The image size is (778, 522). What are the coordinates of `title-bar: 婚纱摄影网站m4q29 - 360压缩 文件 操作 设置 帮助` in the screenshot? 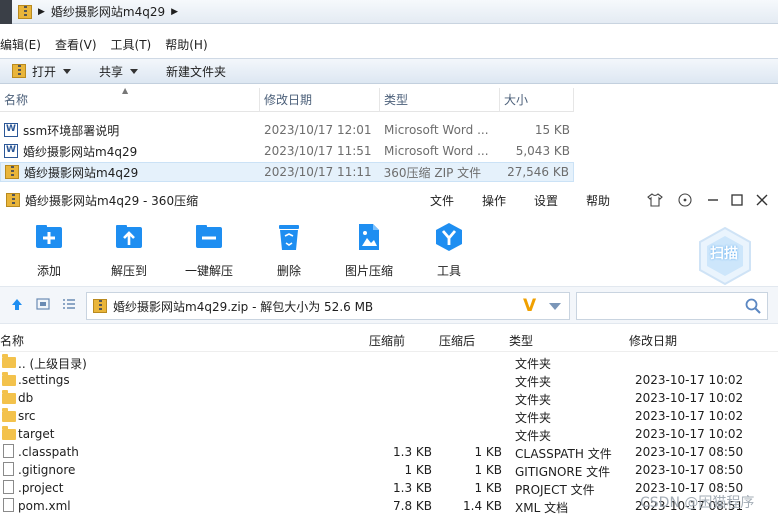 It's located at (389, 200).